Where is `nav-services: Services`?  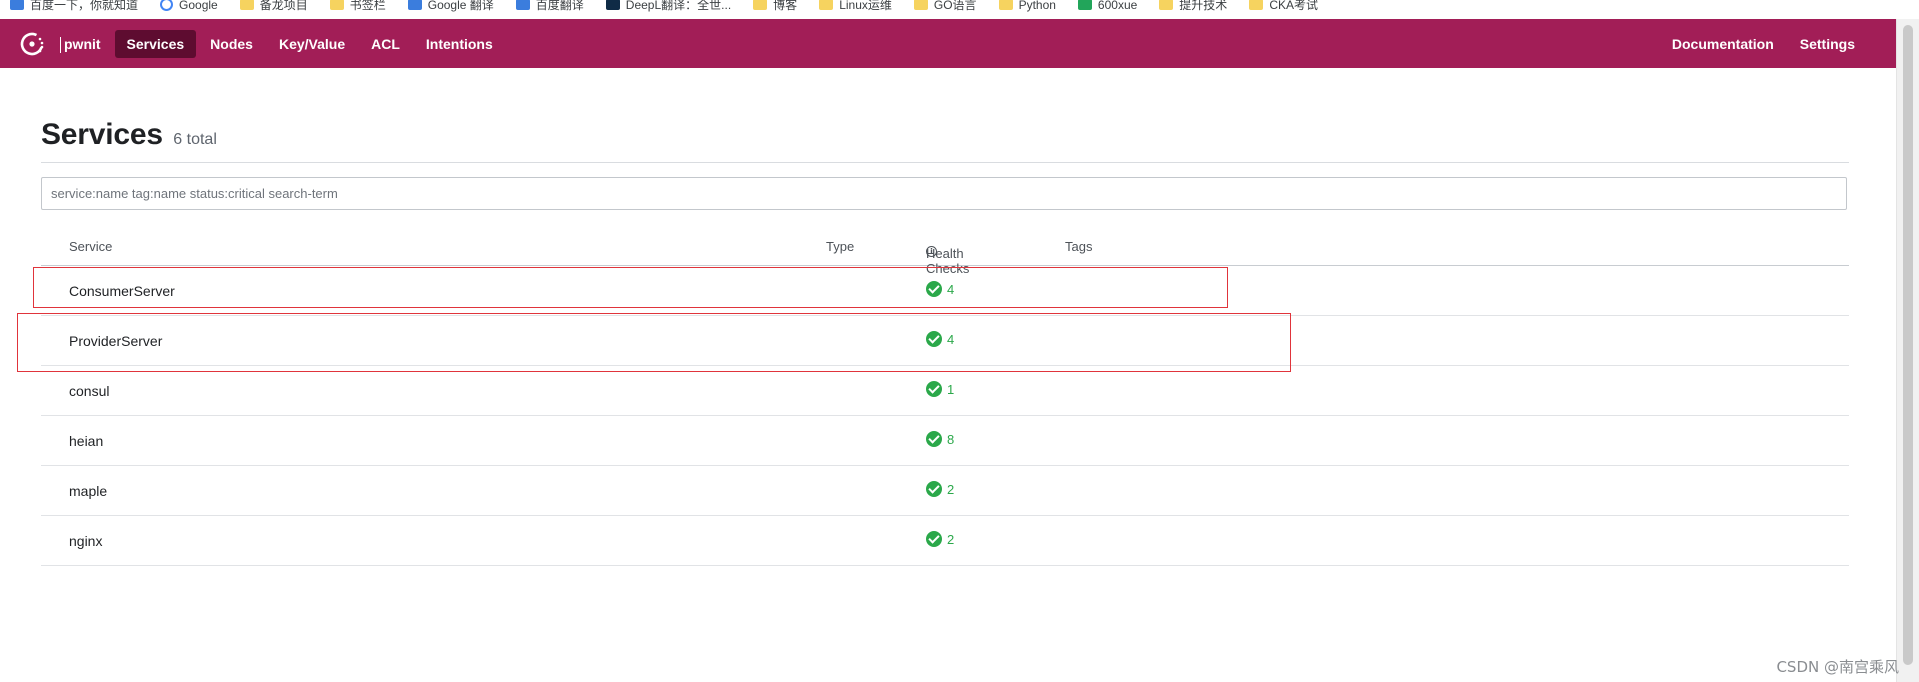 nav-services: Services is located at coordinates (155, 43).